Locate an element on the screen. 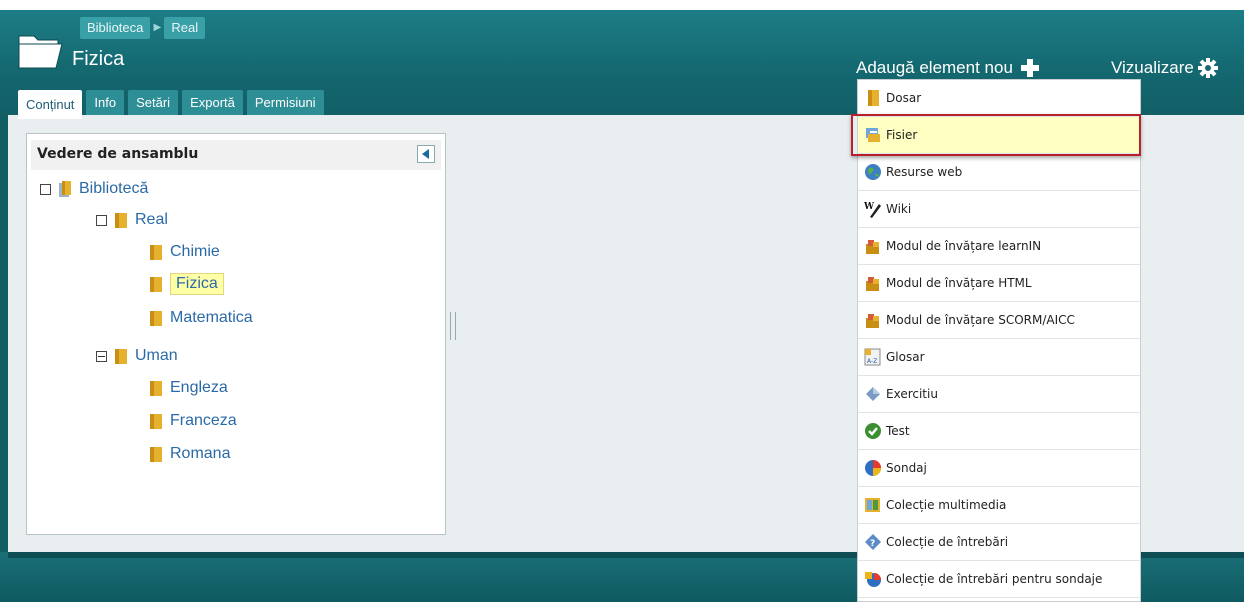 This screenshot has height=602, width=1244. exercise-icon is located at coordinates (873, 394).